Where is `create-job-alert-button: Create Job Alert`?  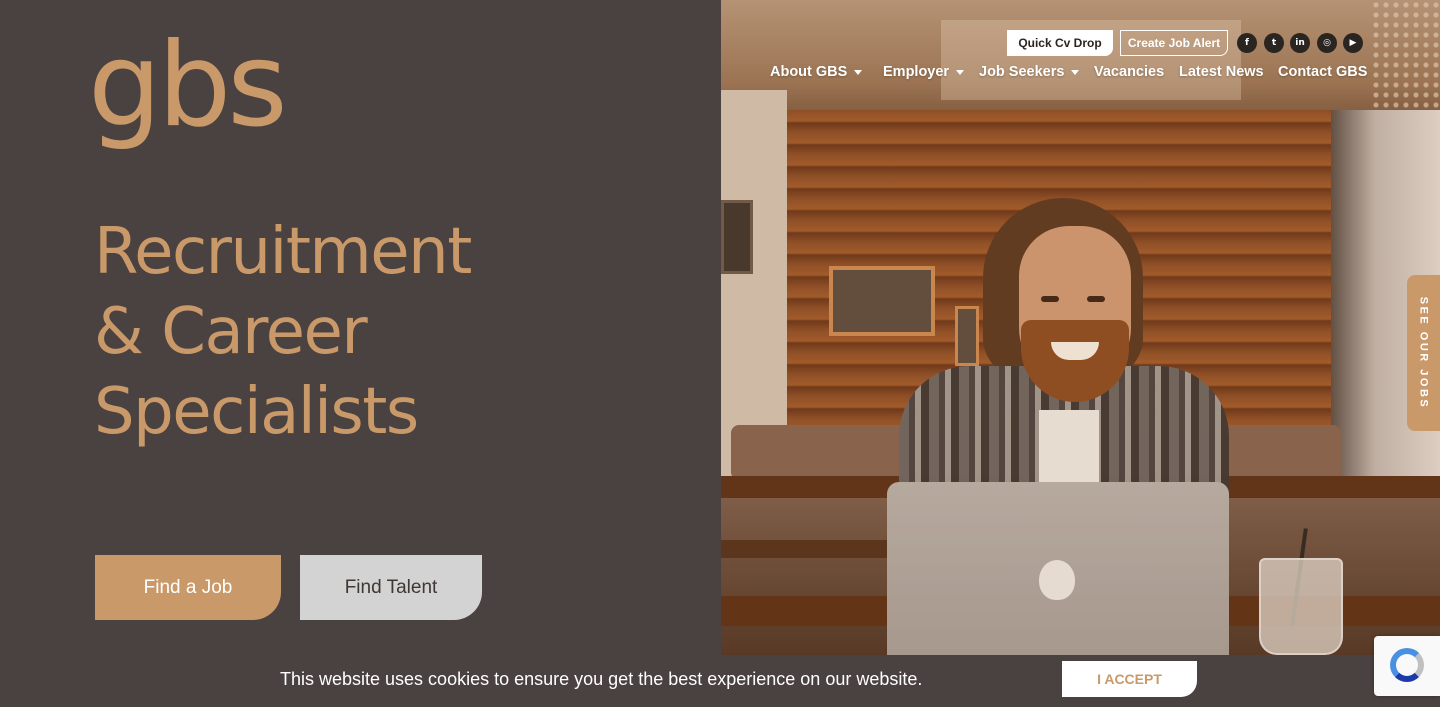
create-job-alert-button: Create Job Alert is located at coordinates (1174, 43).